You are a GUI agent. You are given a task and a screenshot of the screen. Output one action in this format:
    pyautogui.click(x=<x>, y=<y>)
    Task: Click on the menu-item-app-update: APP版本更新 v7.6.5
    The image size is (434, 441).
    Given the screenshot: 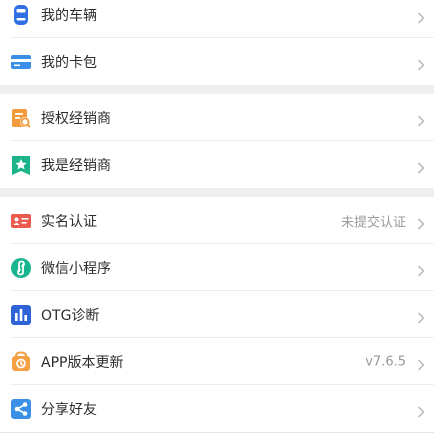 What is the action you would take?
    pyautogui.click(x=217, y=361)
    